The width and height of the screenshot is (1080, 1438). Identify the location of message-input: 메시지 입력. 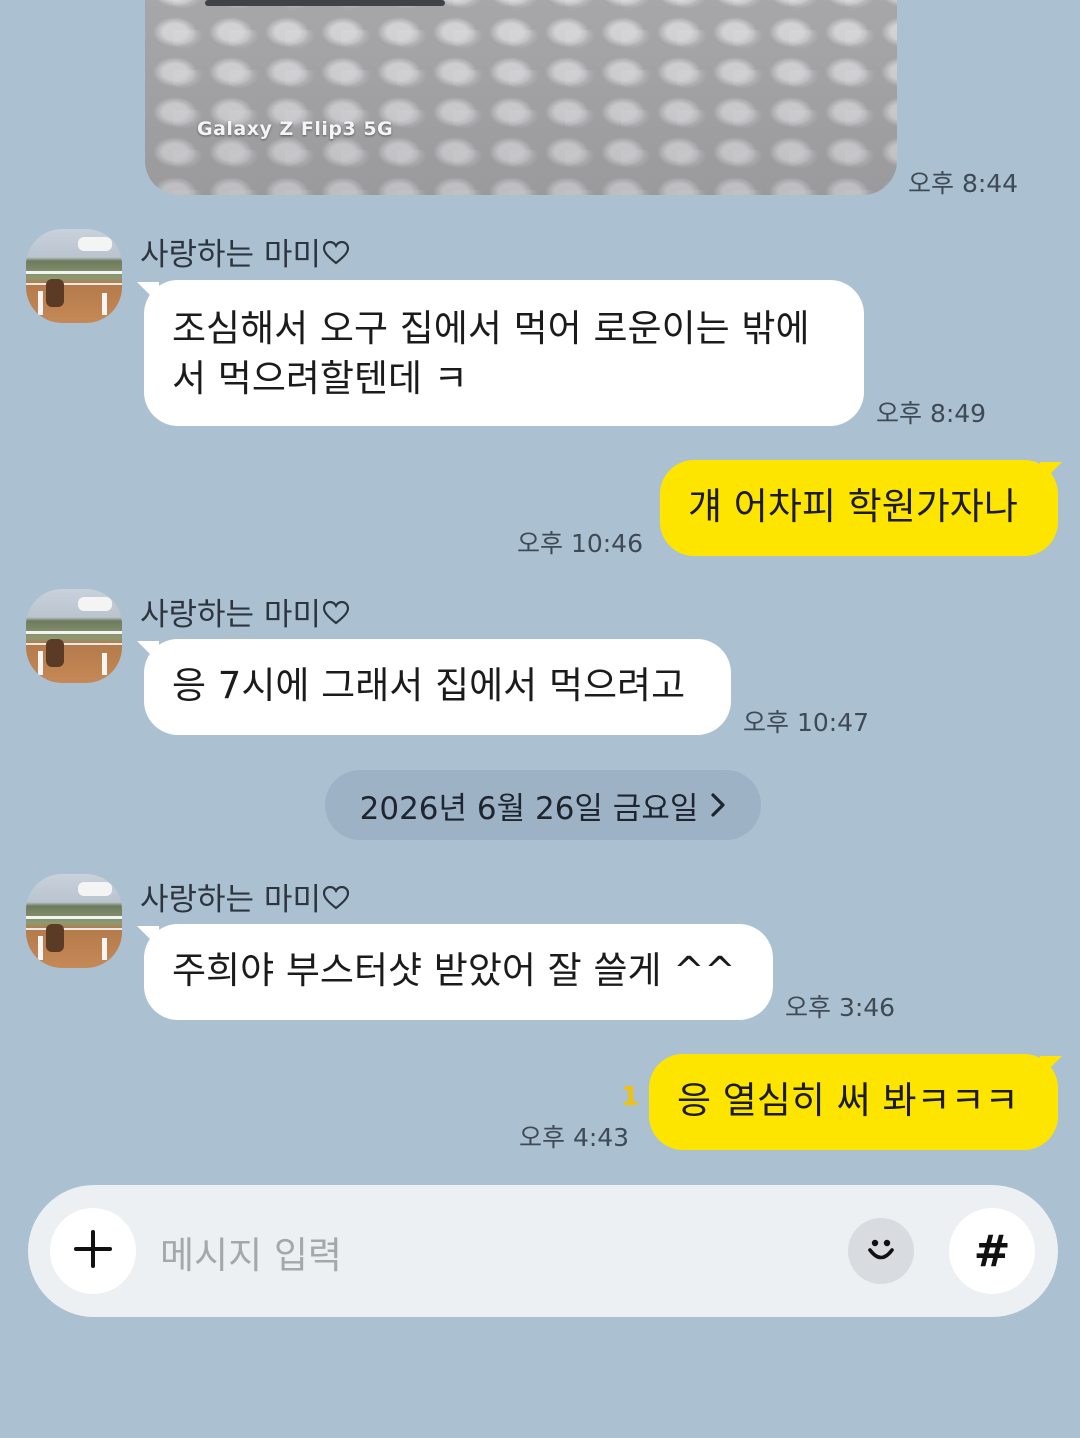
(251, 1252).